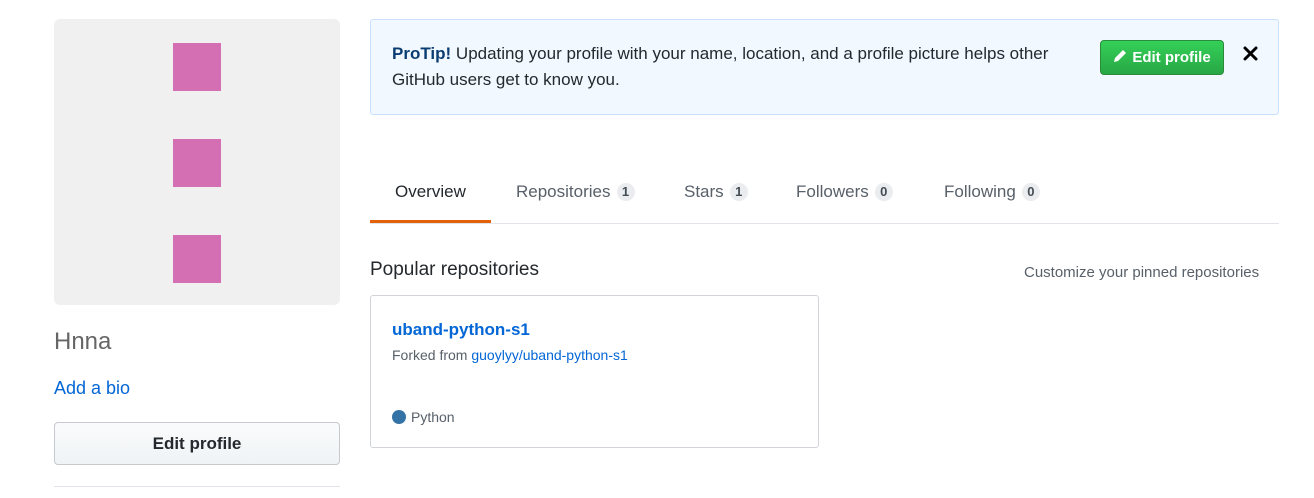 The width and height of the screenshot is (1314, 498). Describe the element at coordinates (832, 191) in the screenshot. I see `tab-label: Followers` at that location.